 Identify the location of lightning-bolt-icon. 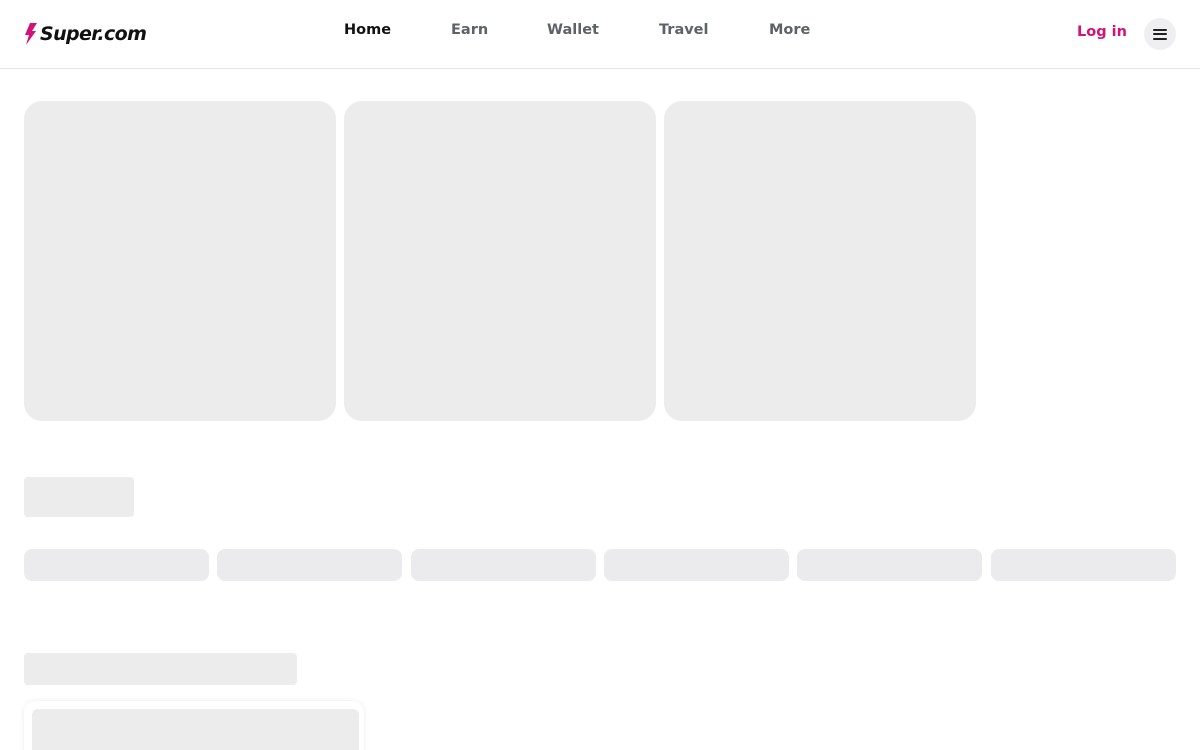
(31, 34).